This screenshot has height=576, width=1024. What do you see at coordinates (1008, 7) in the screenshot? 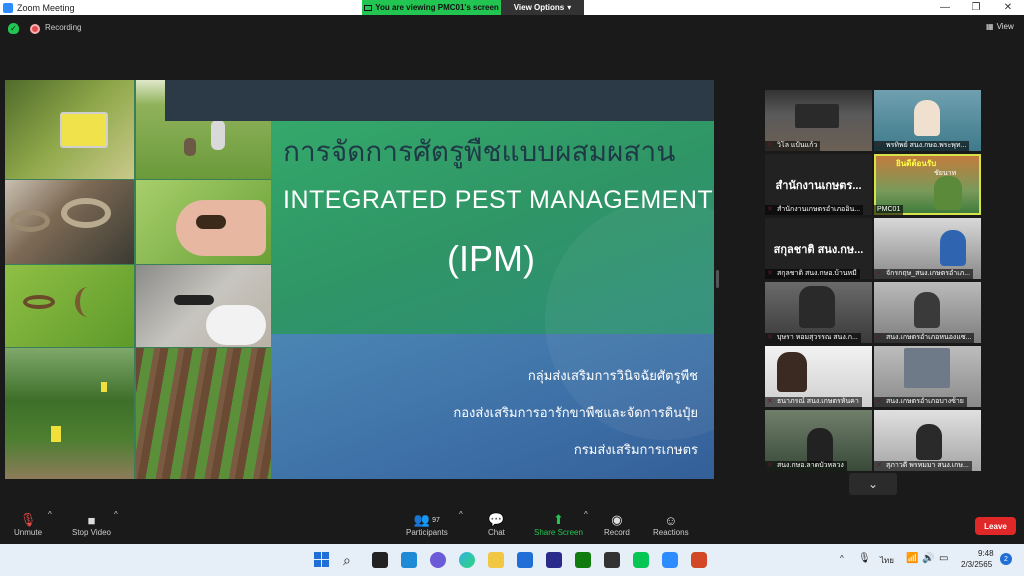
I see `close-button: ✕` at bounding box center [1008, 7].